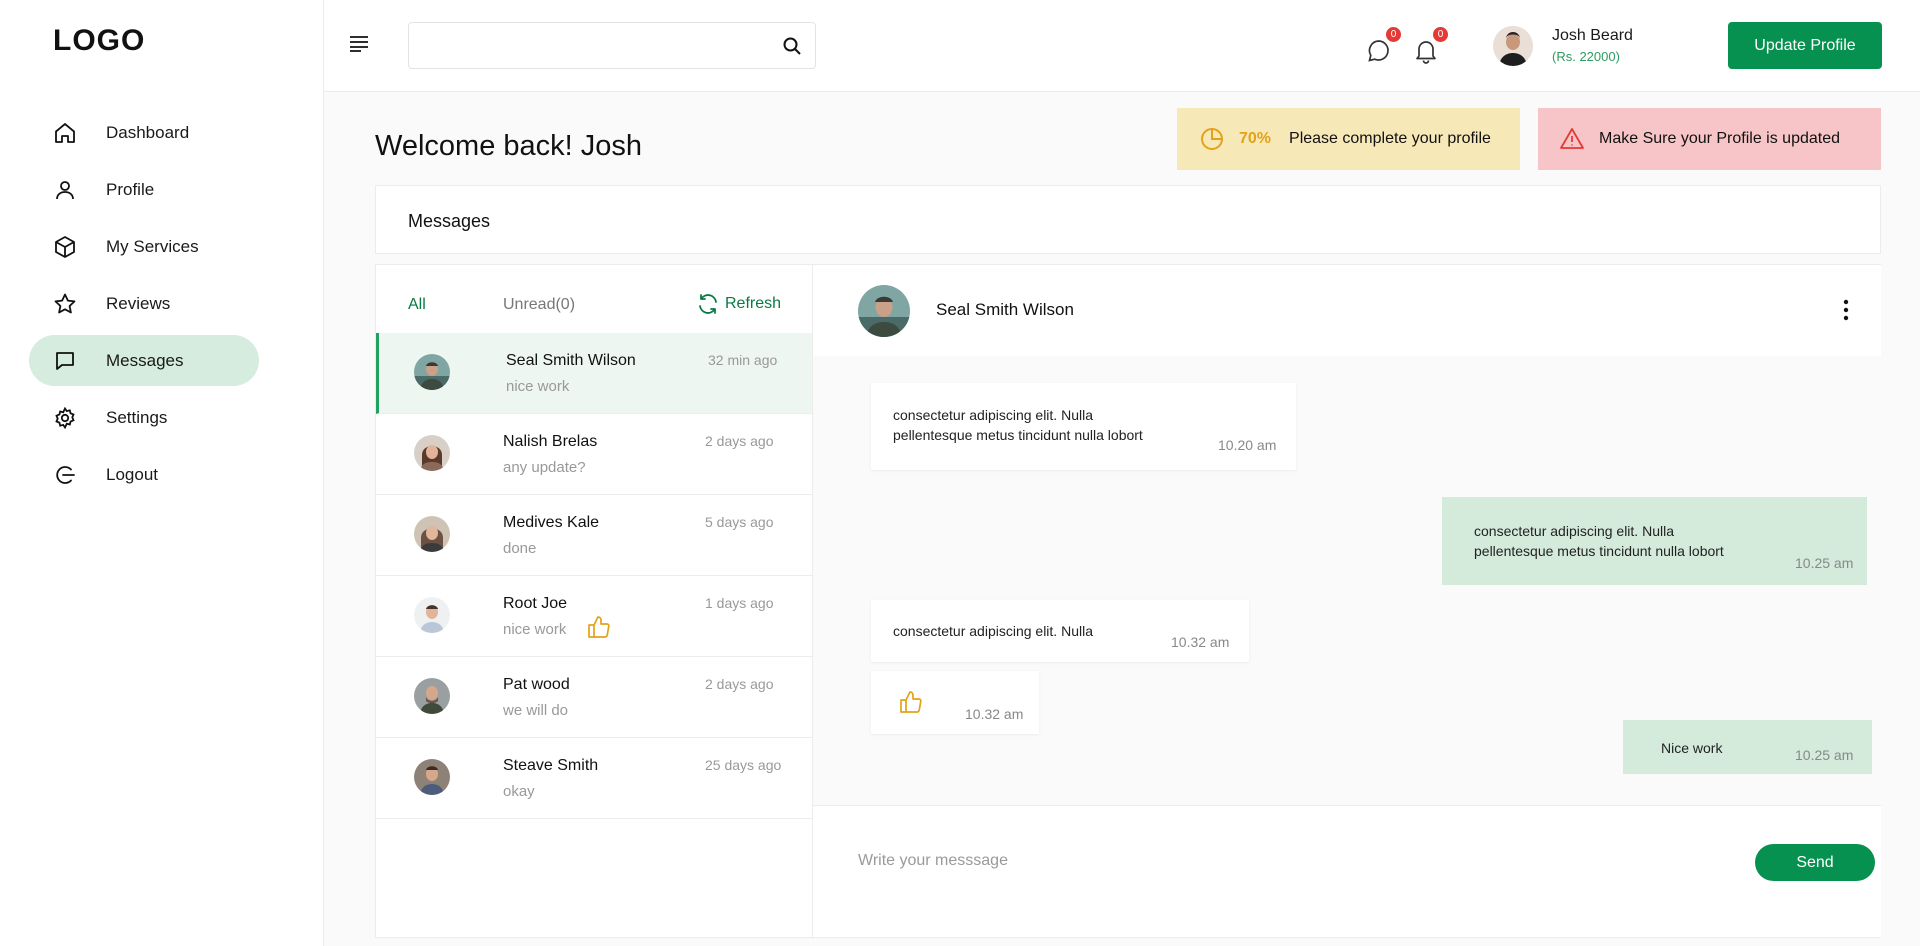  I want to click on user-balance: (Rs. 22000), so click(1586, 56).